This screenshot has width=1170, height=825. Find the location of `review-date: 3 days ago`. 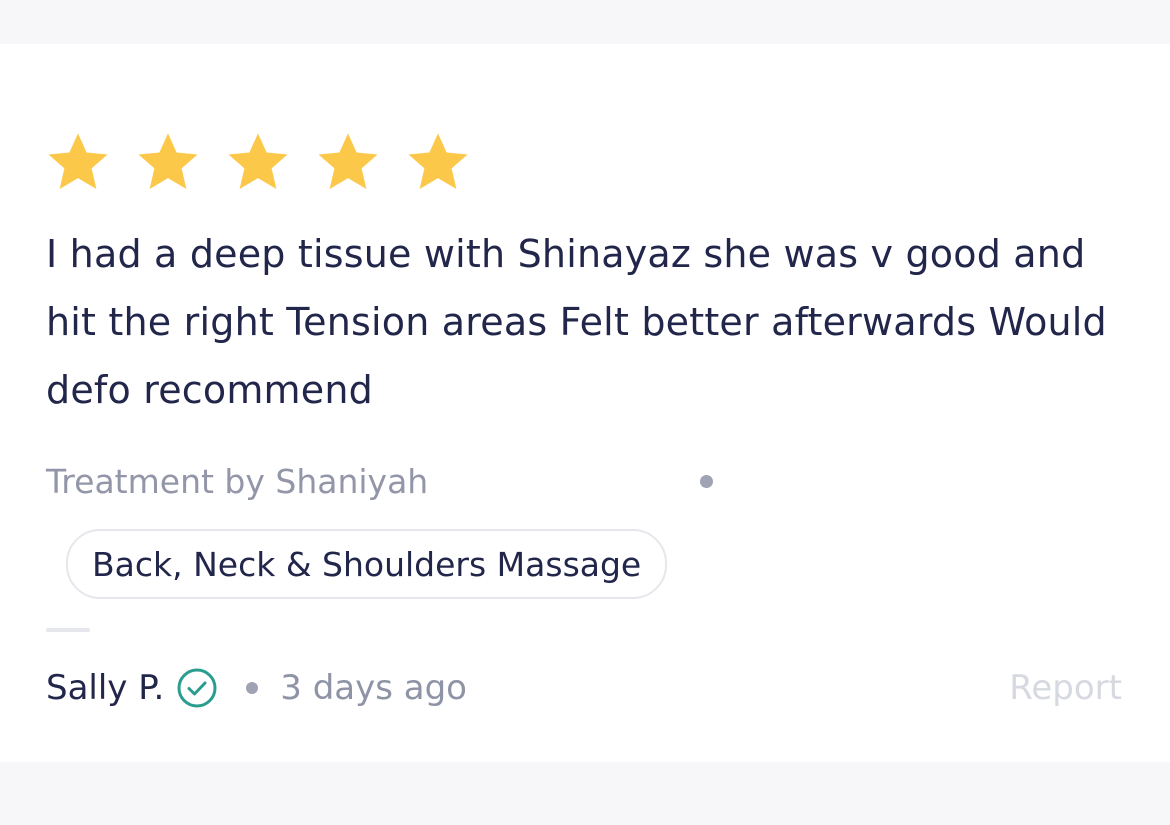

review-date: 3 days ago is located at coordinates (373, 688).